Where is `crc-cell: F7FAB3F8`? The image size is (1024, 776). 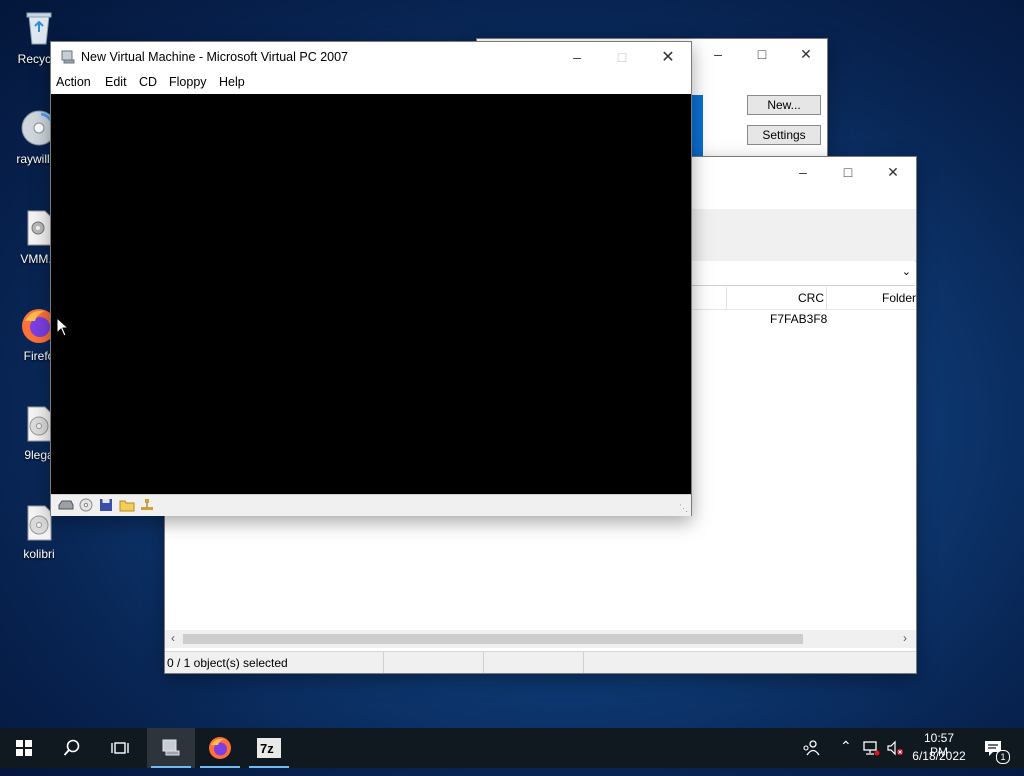
crc-cell: F7FAB3F8 is located at coordinates (799, 319).